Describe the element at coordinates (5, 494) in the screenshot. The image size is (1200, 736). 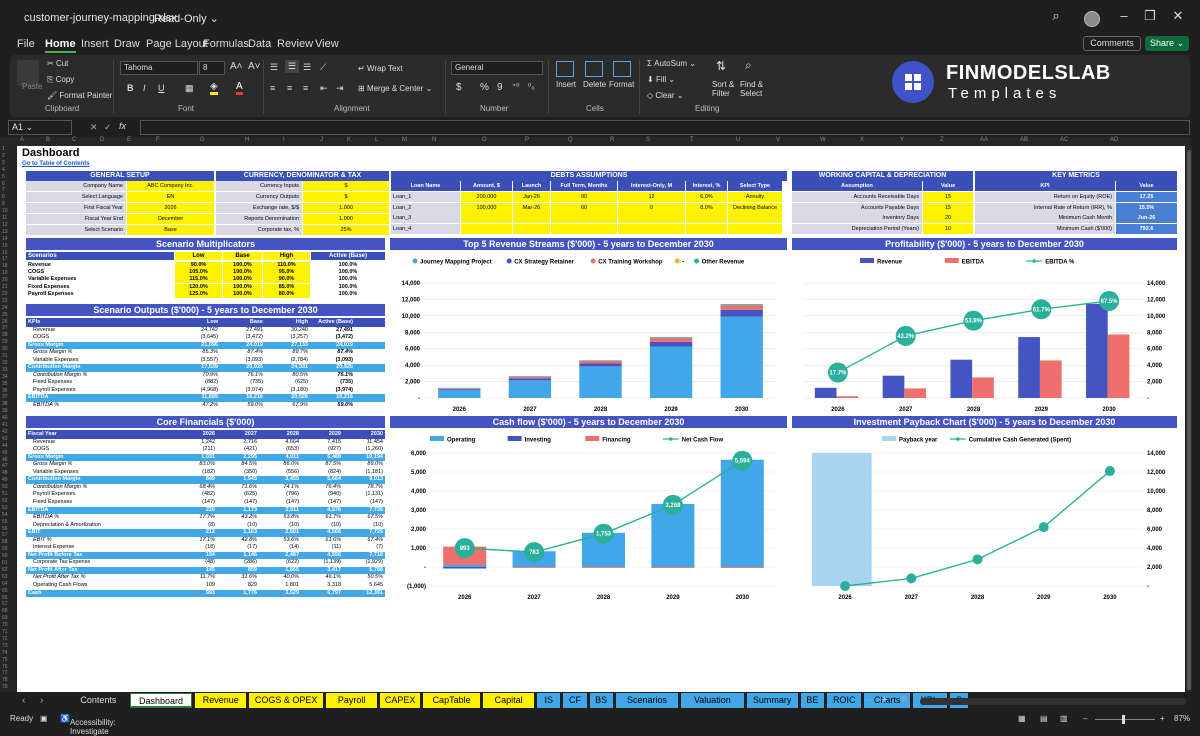
I see `row-header: 51` at that location.